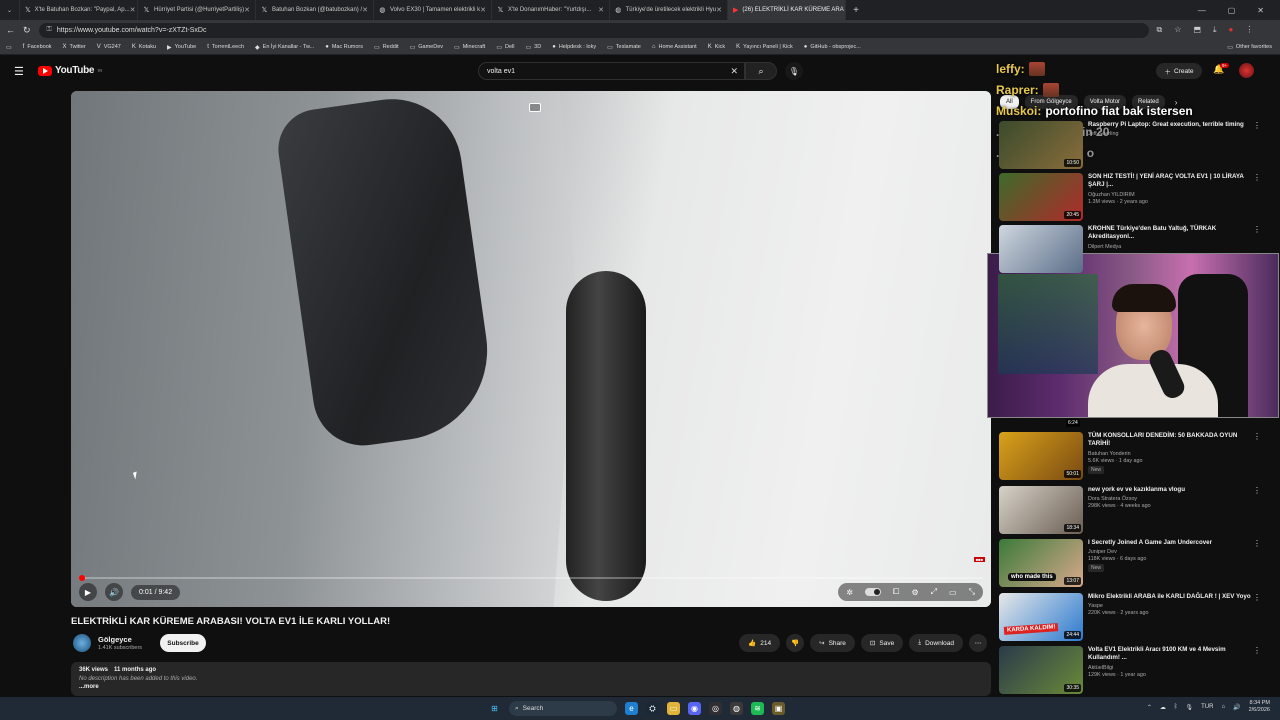 Image resolution: width=1280 pixels, height=720 pixels. Describe the element at coordinates (1173, 134) in the screenshot. I see `recommendation-channel: Jeff Geerling` at that location.